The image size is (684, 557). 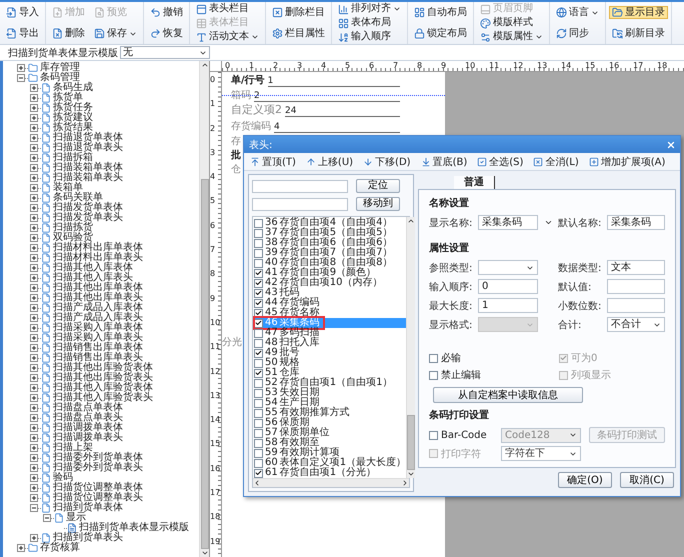 I want to click on tree-item: 扫描其他出库单表头, so click(x=98, y=298).